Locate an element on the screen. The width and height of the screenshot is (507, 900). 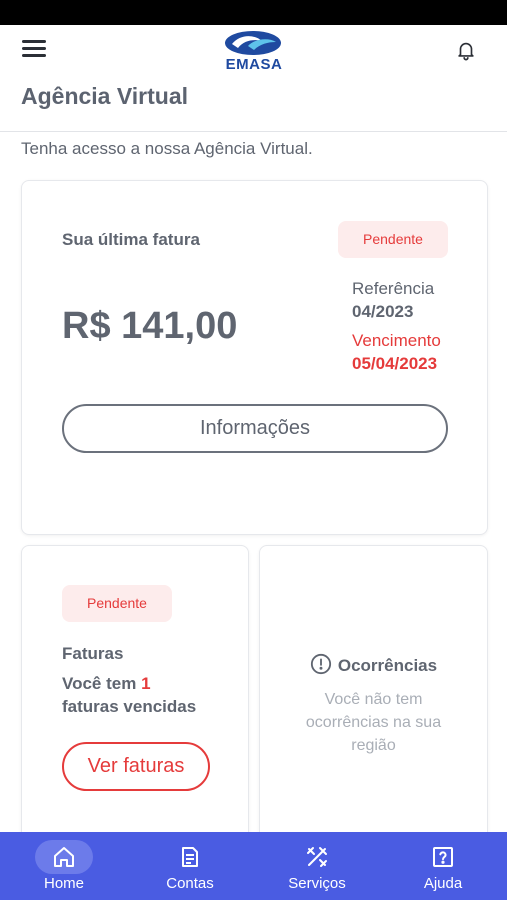
nav-item-contas: Contas is located at coordinates (190, 866).